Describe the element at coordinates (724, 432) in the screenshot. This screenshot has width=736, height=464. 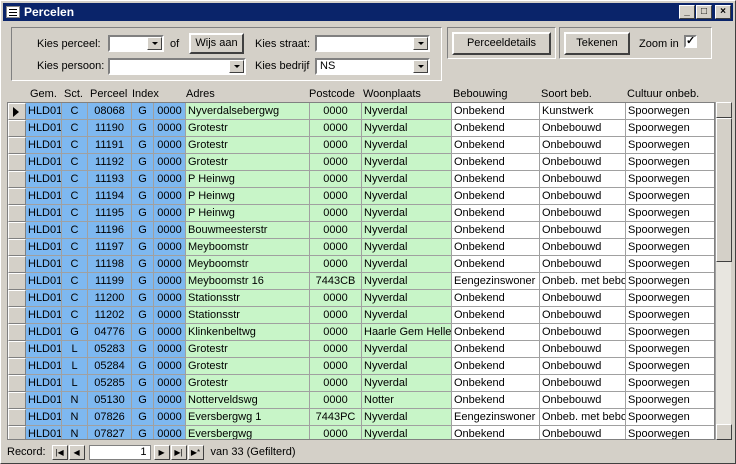
I see `scroll-down-icon` at that location.